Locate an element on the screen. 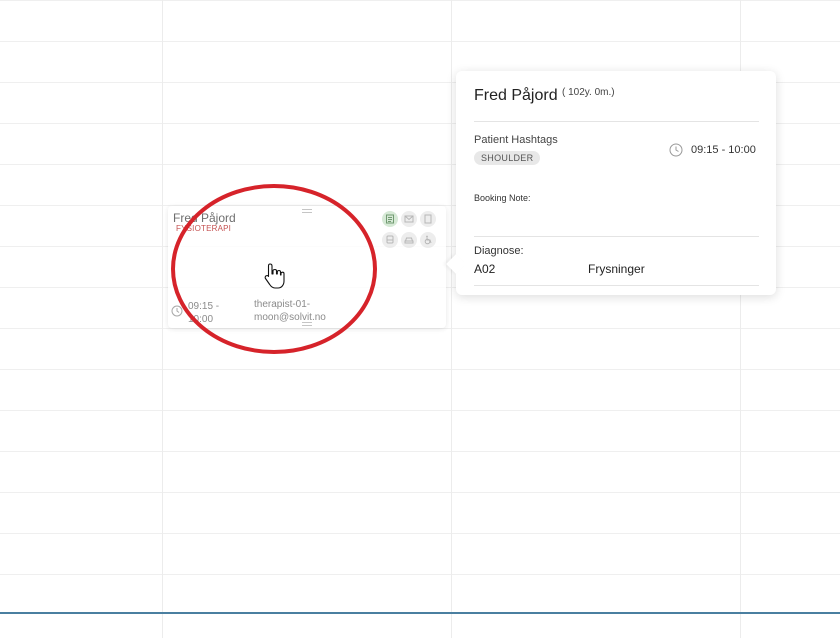 The height and width of the screenshot is (638, 840). hashtags-label: Patient Hashtags is located at coordinates (516, 140).